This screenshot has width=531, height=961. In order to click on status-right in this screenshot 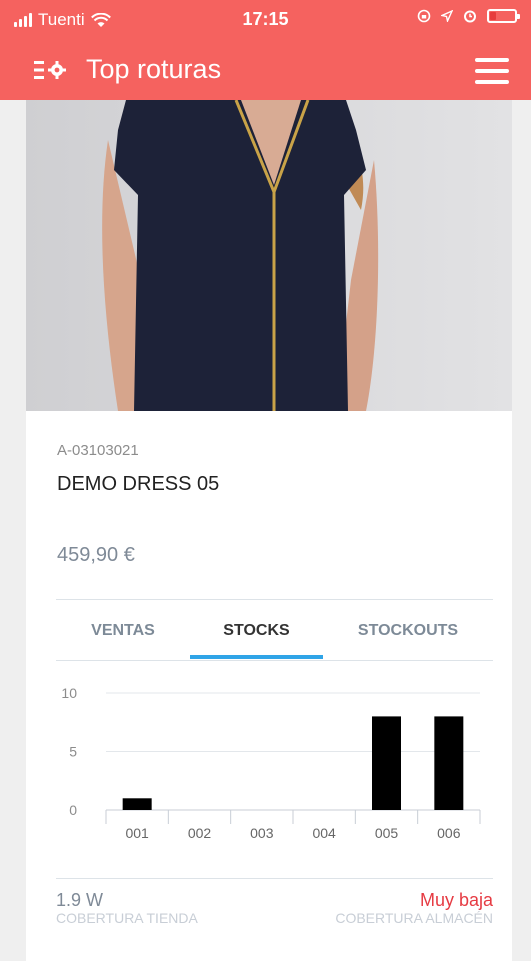, I will do `click(468, 16)`.